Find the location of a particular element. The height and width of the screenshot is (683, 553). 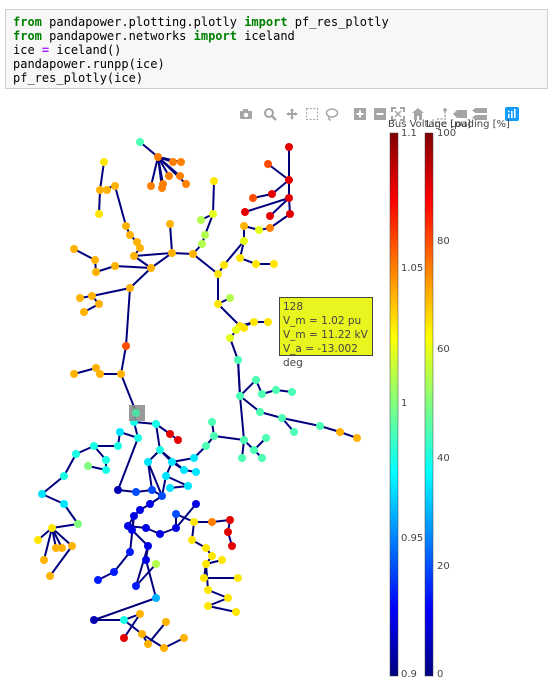

hovered-bus-marker is located at coordinates (136, 413).